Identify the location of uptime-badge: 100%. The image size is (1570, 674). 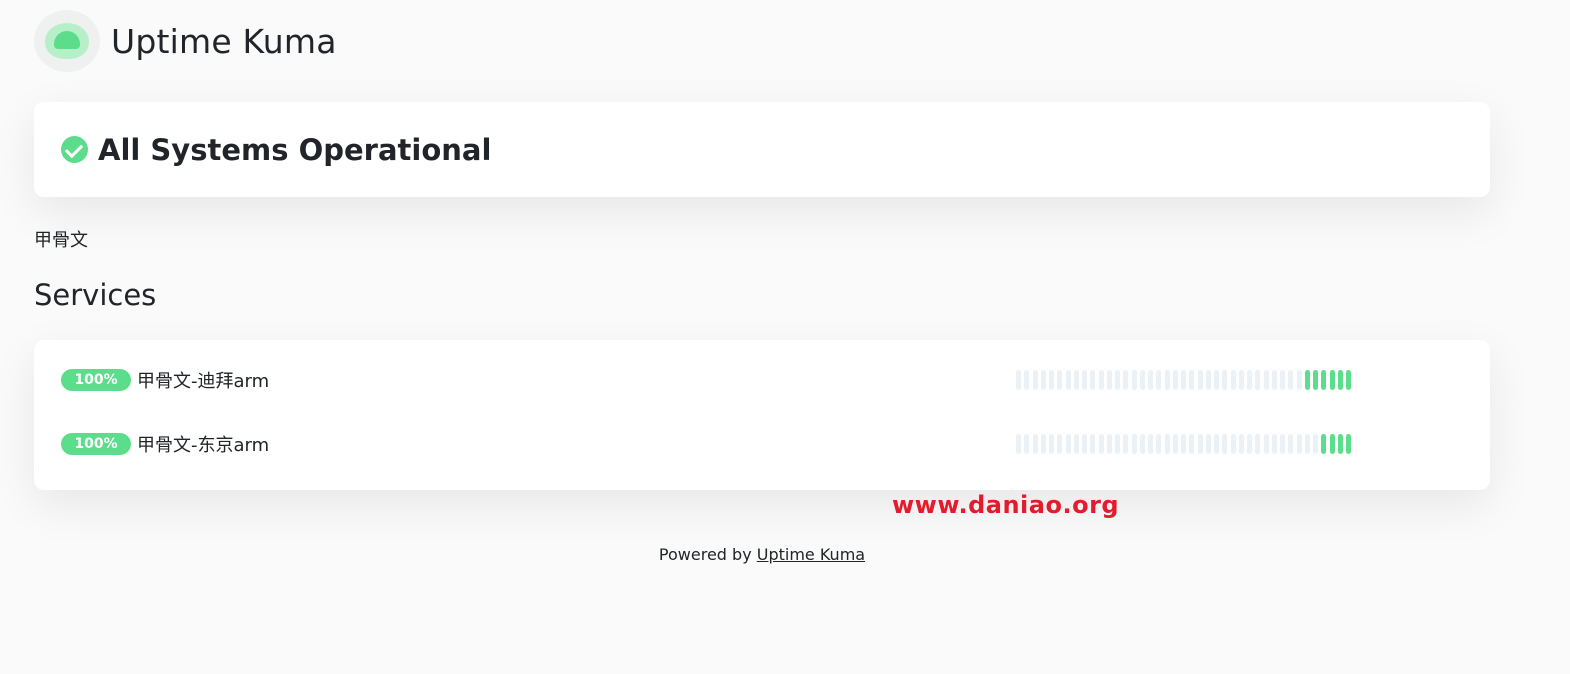
(96, 380).